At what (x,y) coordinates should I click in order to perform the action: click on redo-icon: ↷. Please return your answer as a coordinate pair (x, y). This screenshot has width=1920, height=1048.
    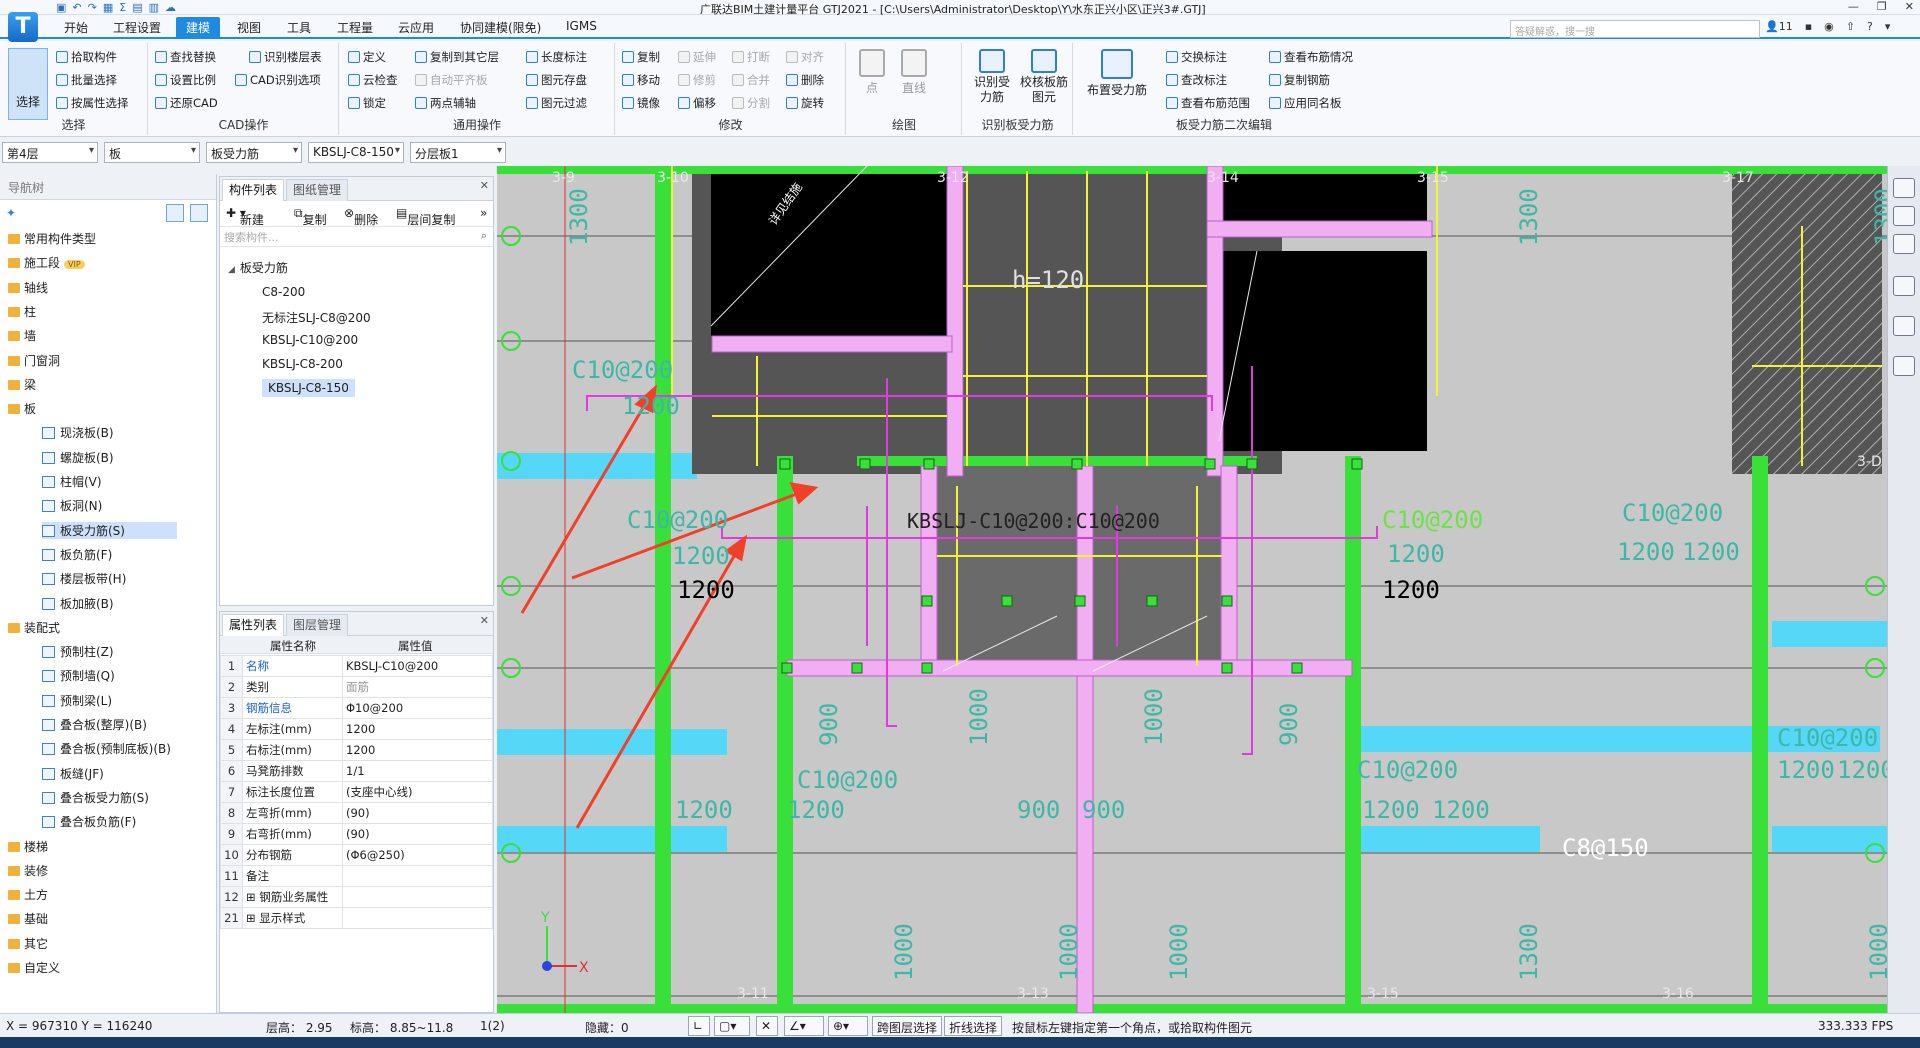
    Looking at the image, I should click on (92, 7).